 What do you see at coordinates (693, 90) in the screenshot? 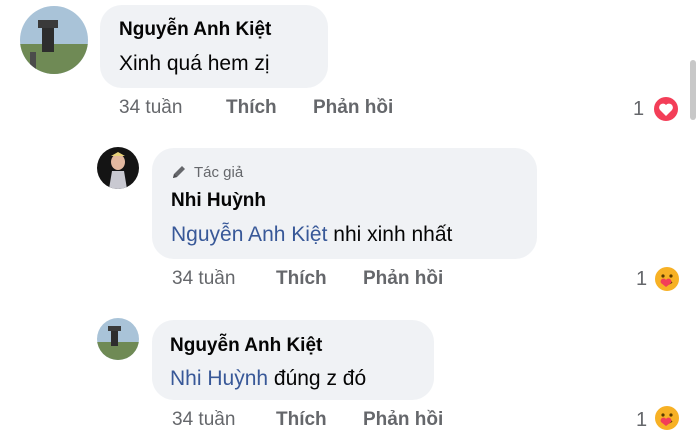
I see `scrollbar` at bounding box center [693, 90].